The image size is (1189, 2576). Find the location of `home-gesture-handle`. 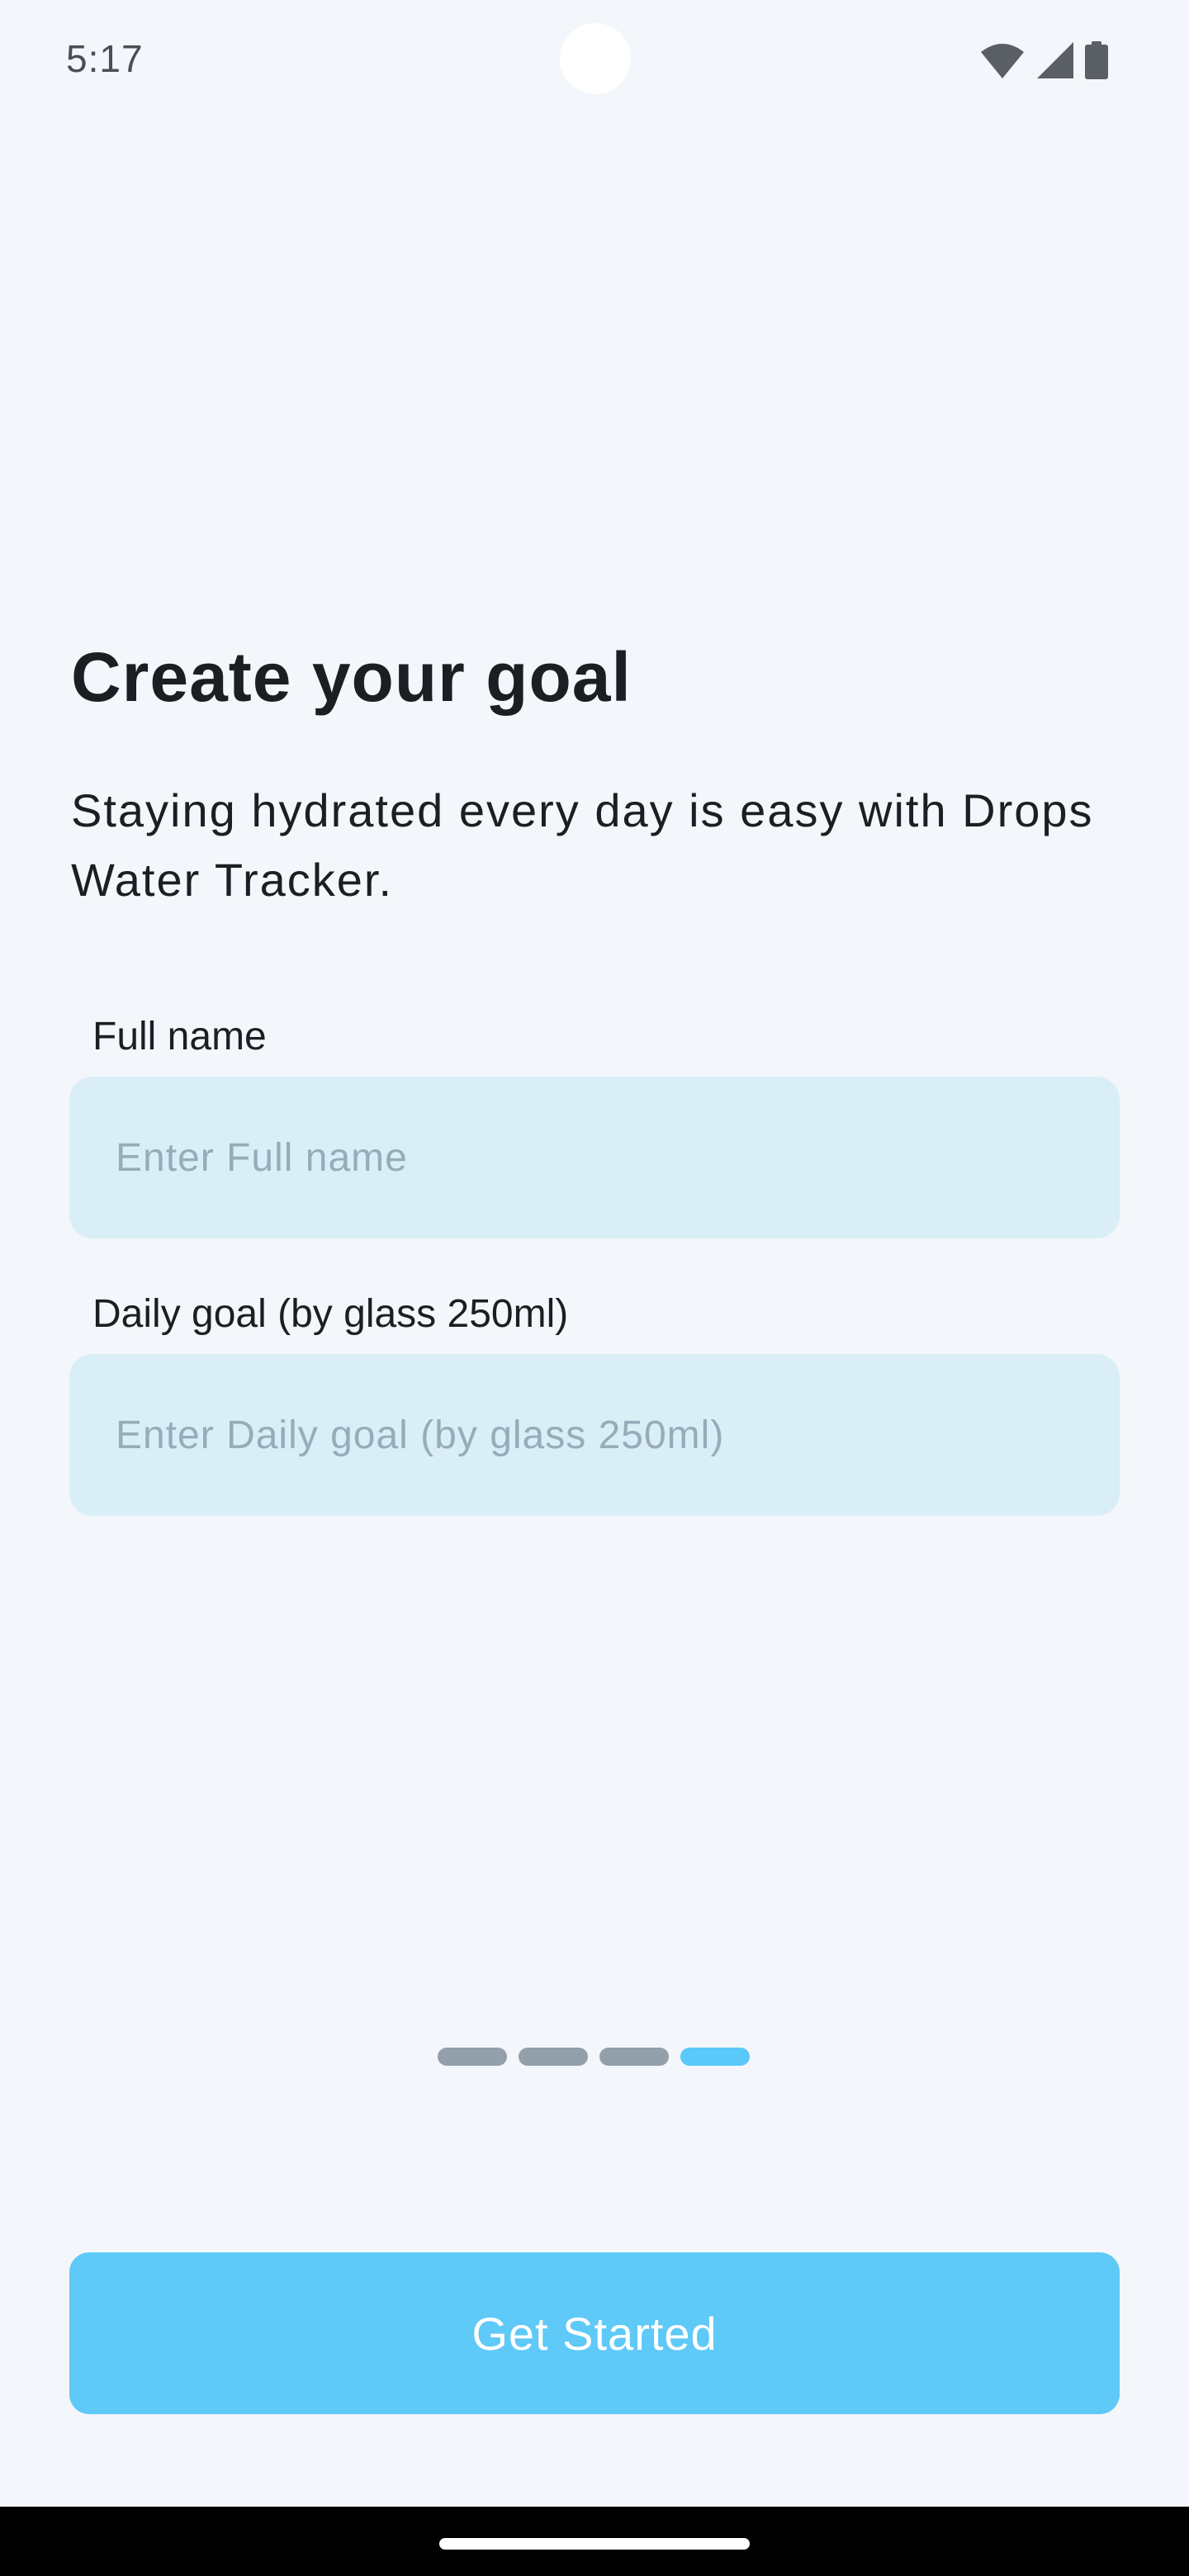

home-gesture-handle is located at coordinates (594, 2544).